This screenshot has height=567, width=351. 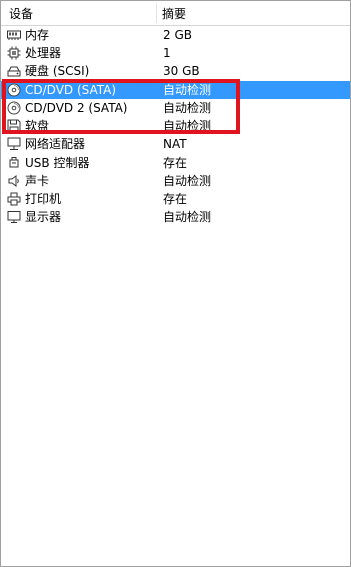 What do you see at coordinates (14, 71) in the screenshot?
I see `hard-disk-icon` at bounding box center [14, 71].